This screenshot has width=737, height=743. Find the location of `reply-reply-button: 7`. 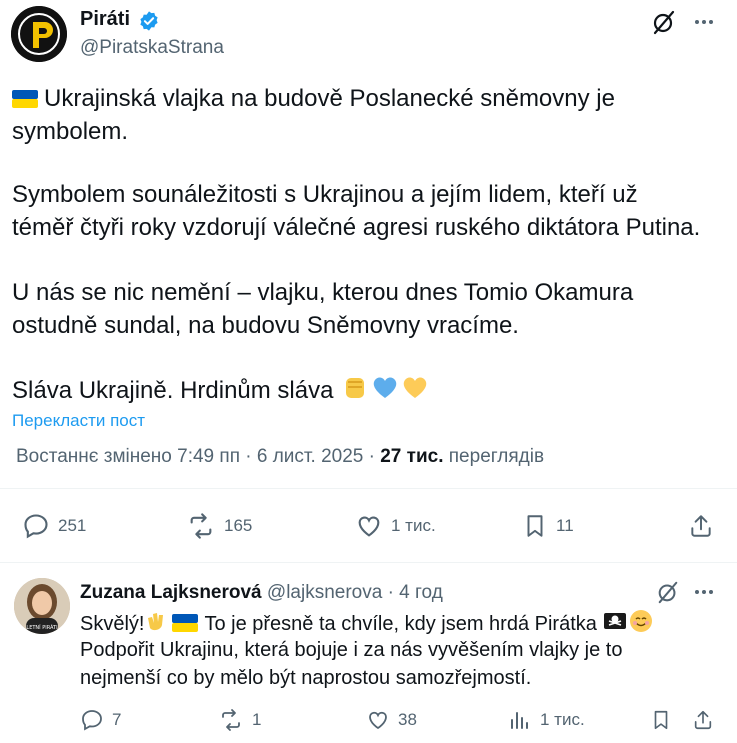

reply-reply-button: 7 is located at coordinates (100, 720).